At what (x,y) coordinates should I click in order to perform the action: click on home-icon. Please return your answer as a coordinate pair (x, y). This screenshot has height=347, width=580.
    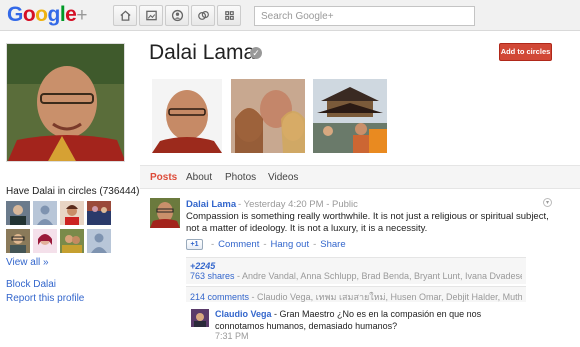
    Looking at the image, I should click on (125, 15).